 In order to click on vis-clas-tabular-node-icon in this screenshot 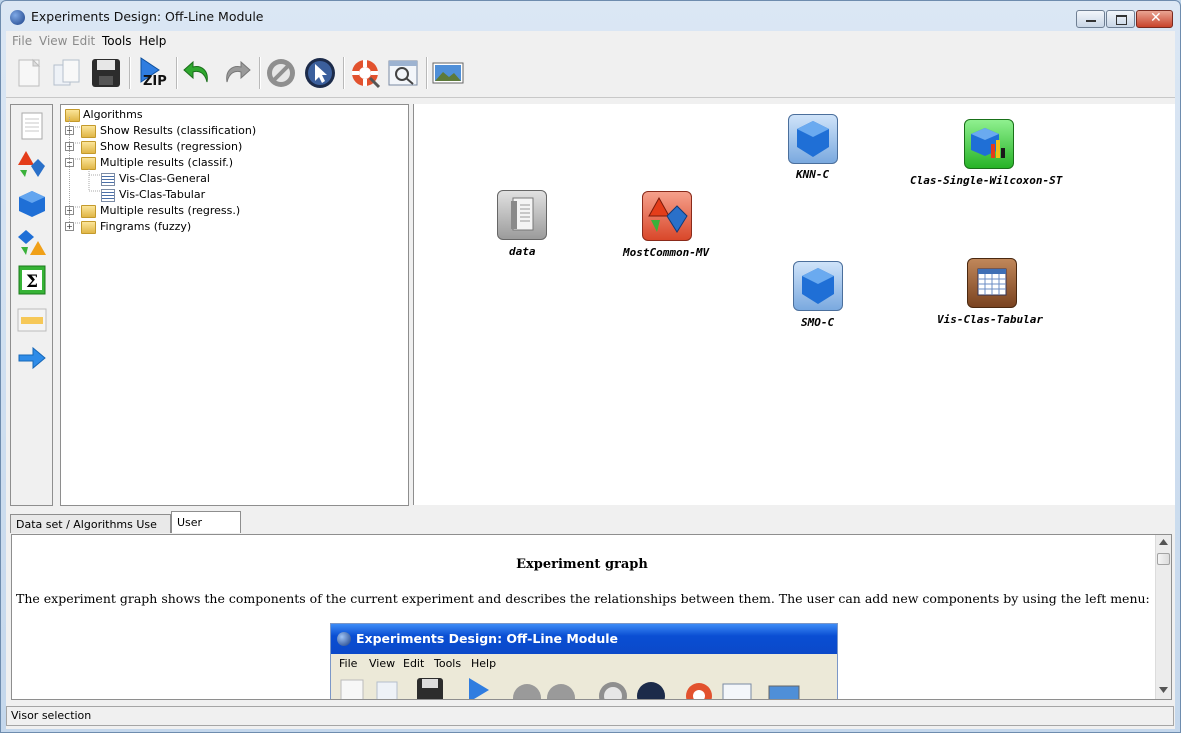, I will do `click(992, 283)`.